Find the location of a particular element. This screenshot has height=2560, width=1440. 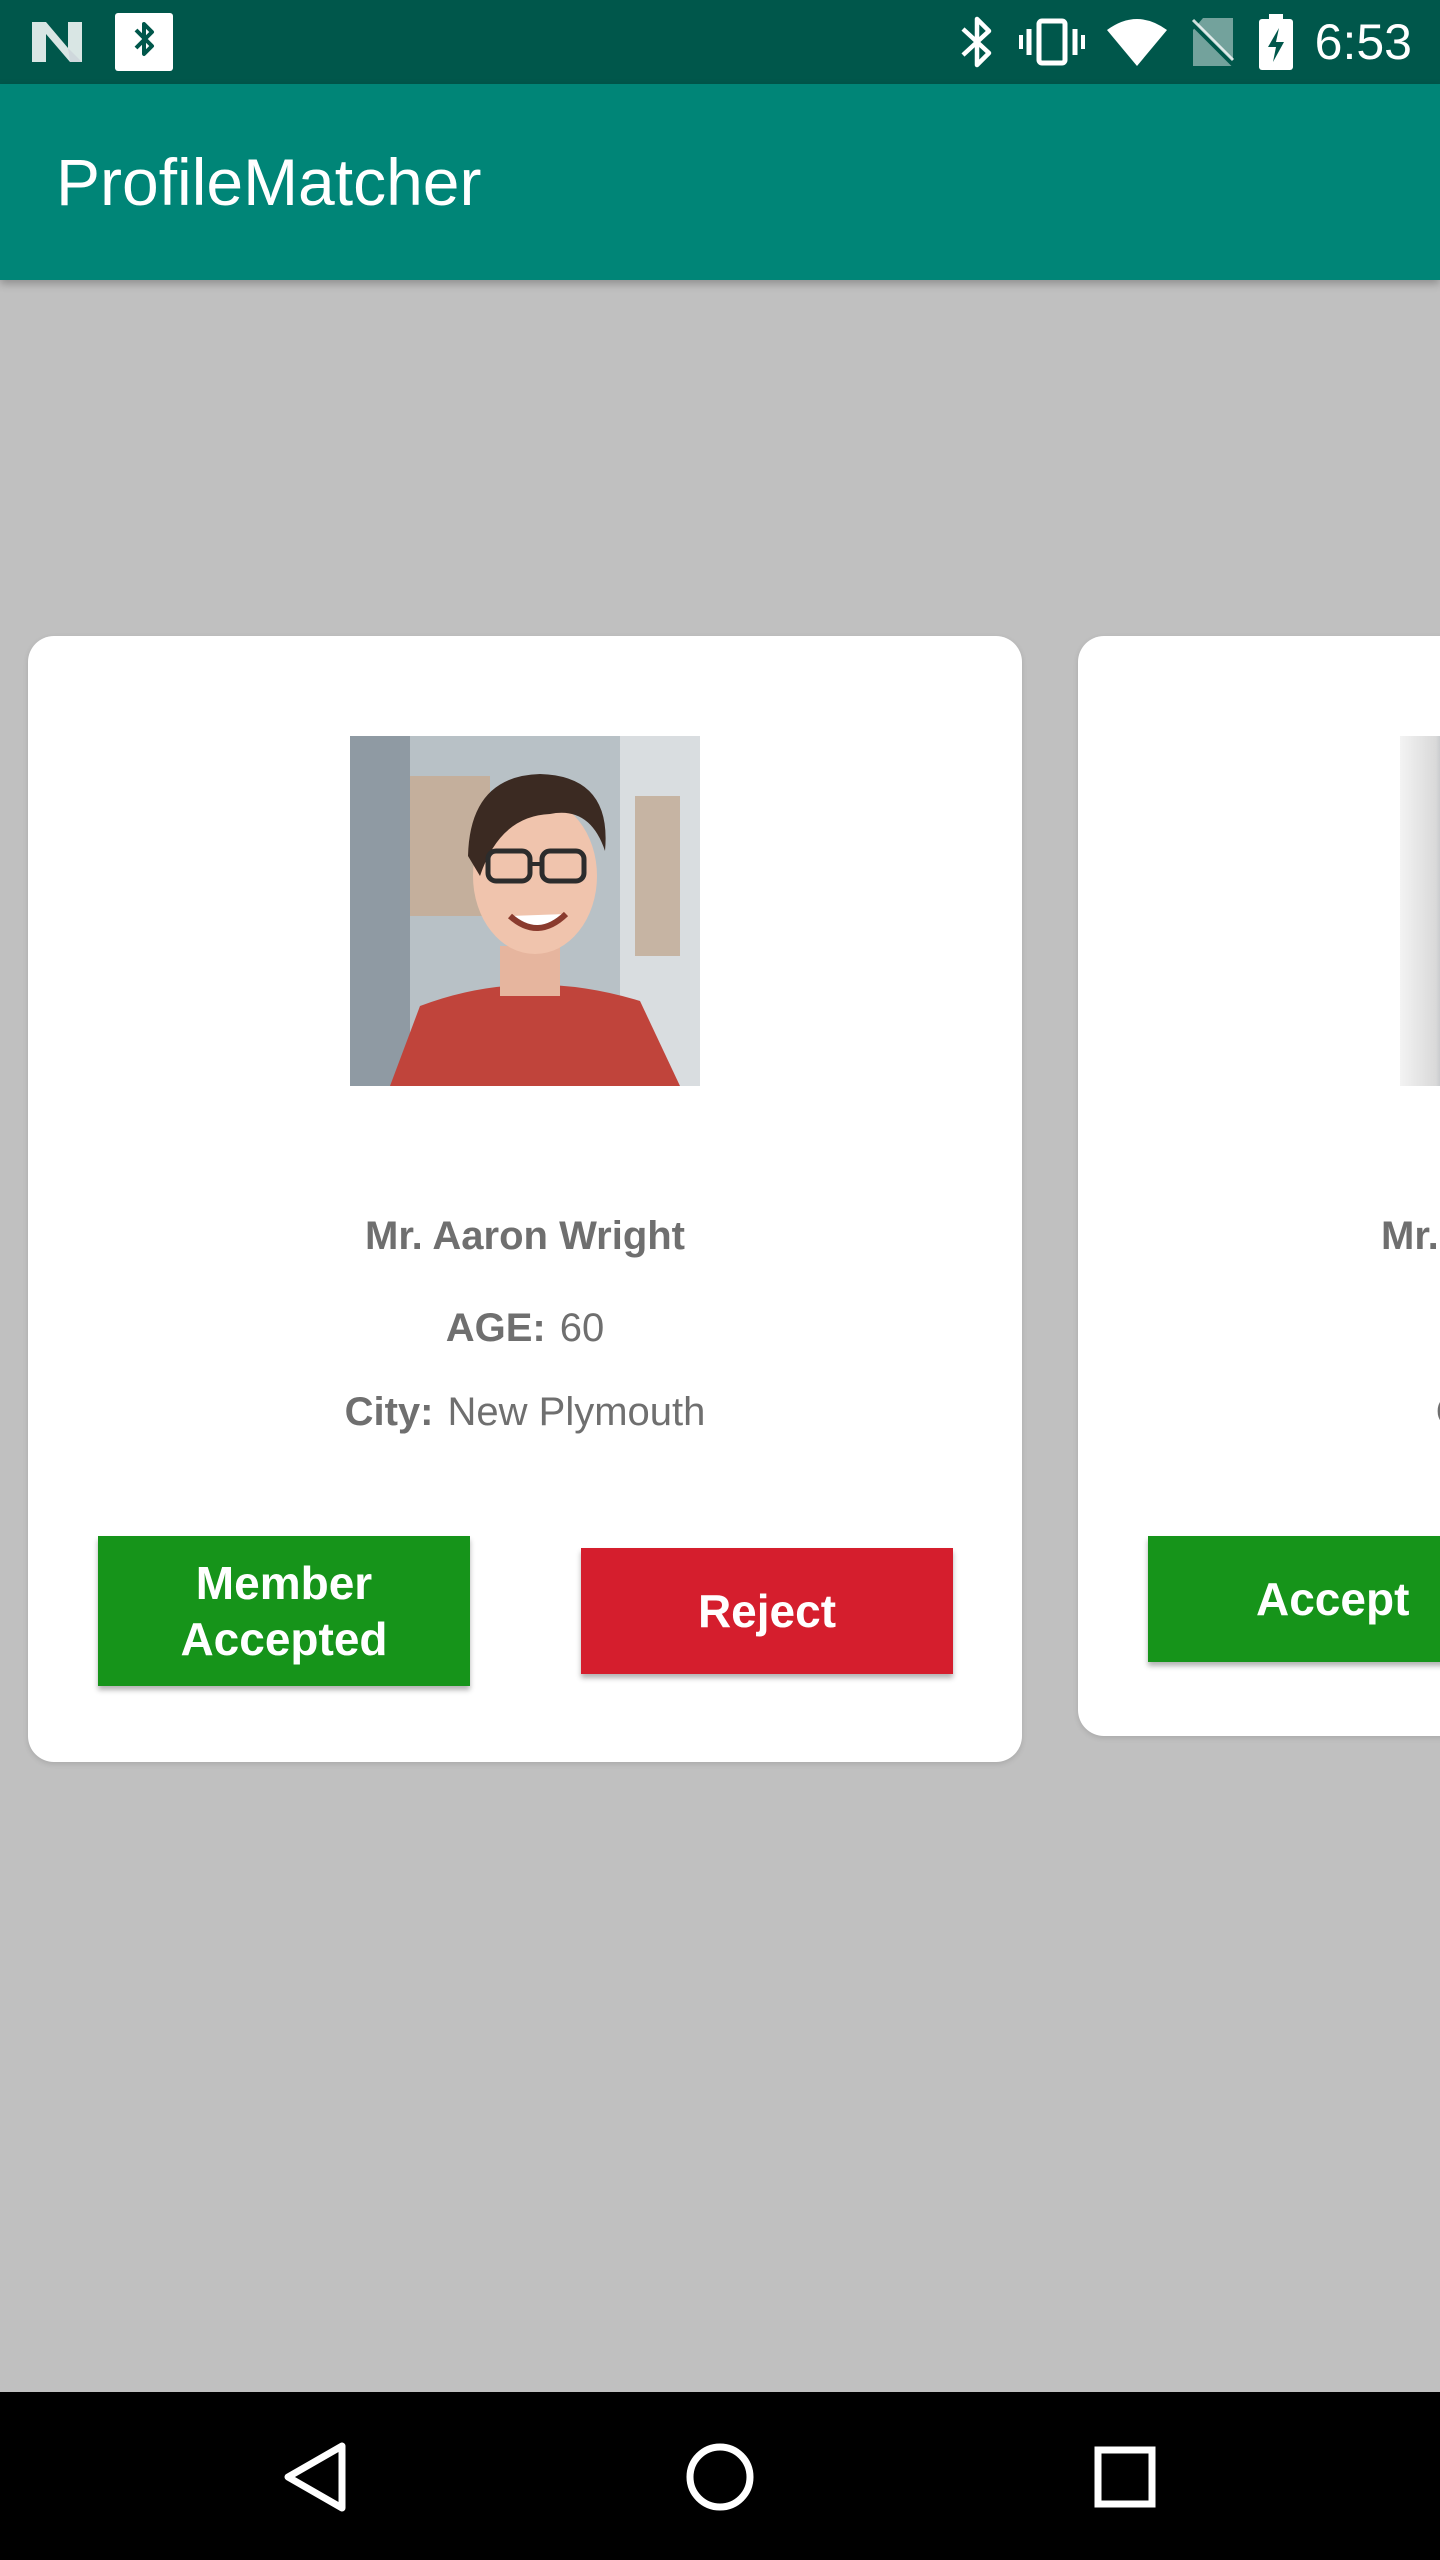

profile-photo-partial is located at coordinates (1420, 911).